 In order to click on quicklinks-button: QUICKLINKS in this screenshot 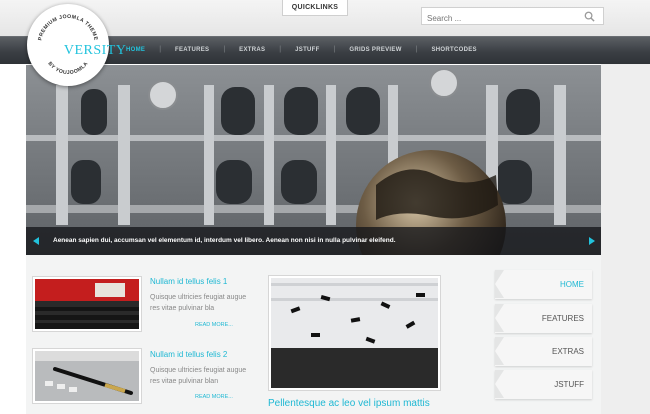, I will do `click(315, 8)`.